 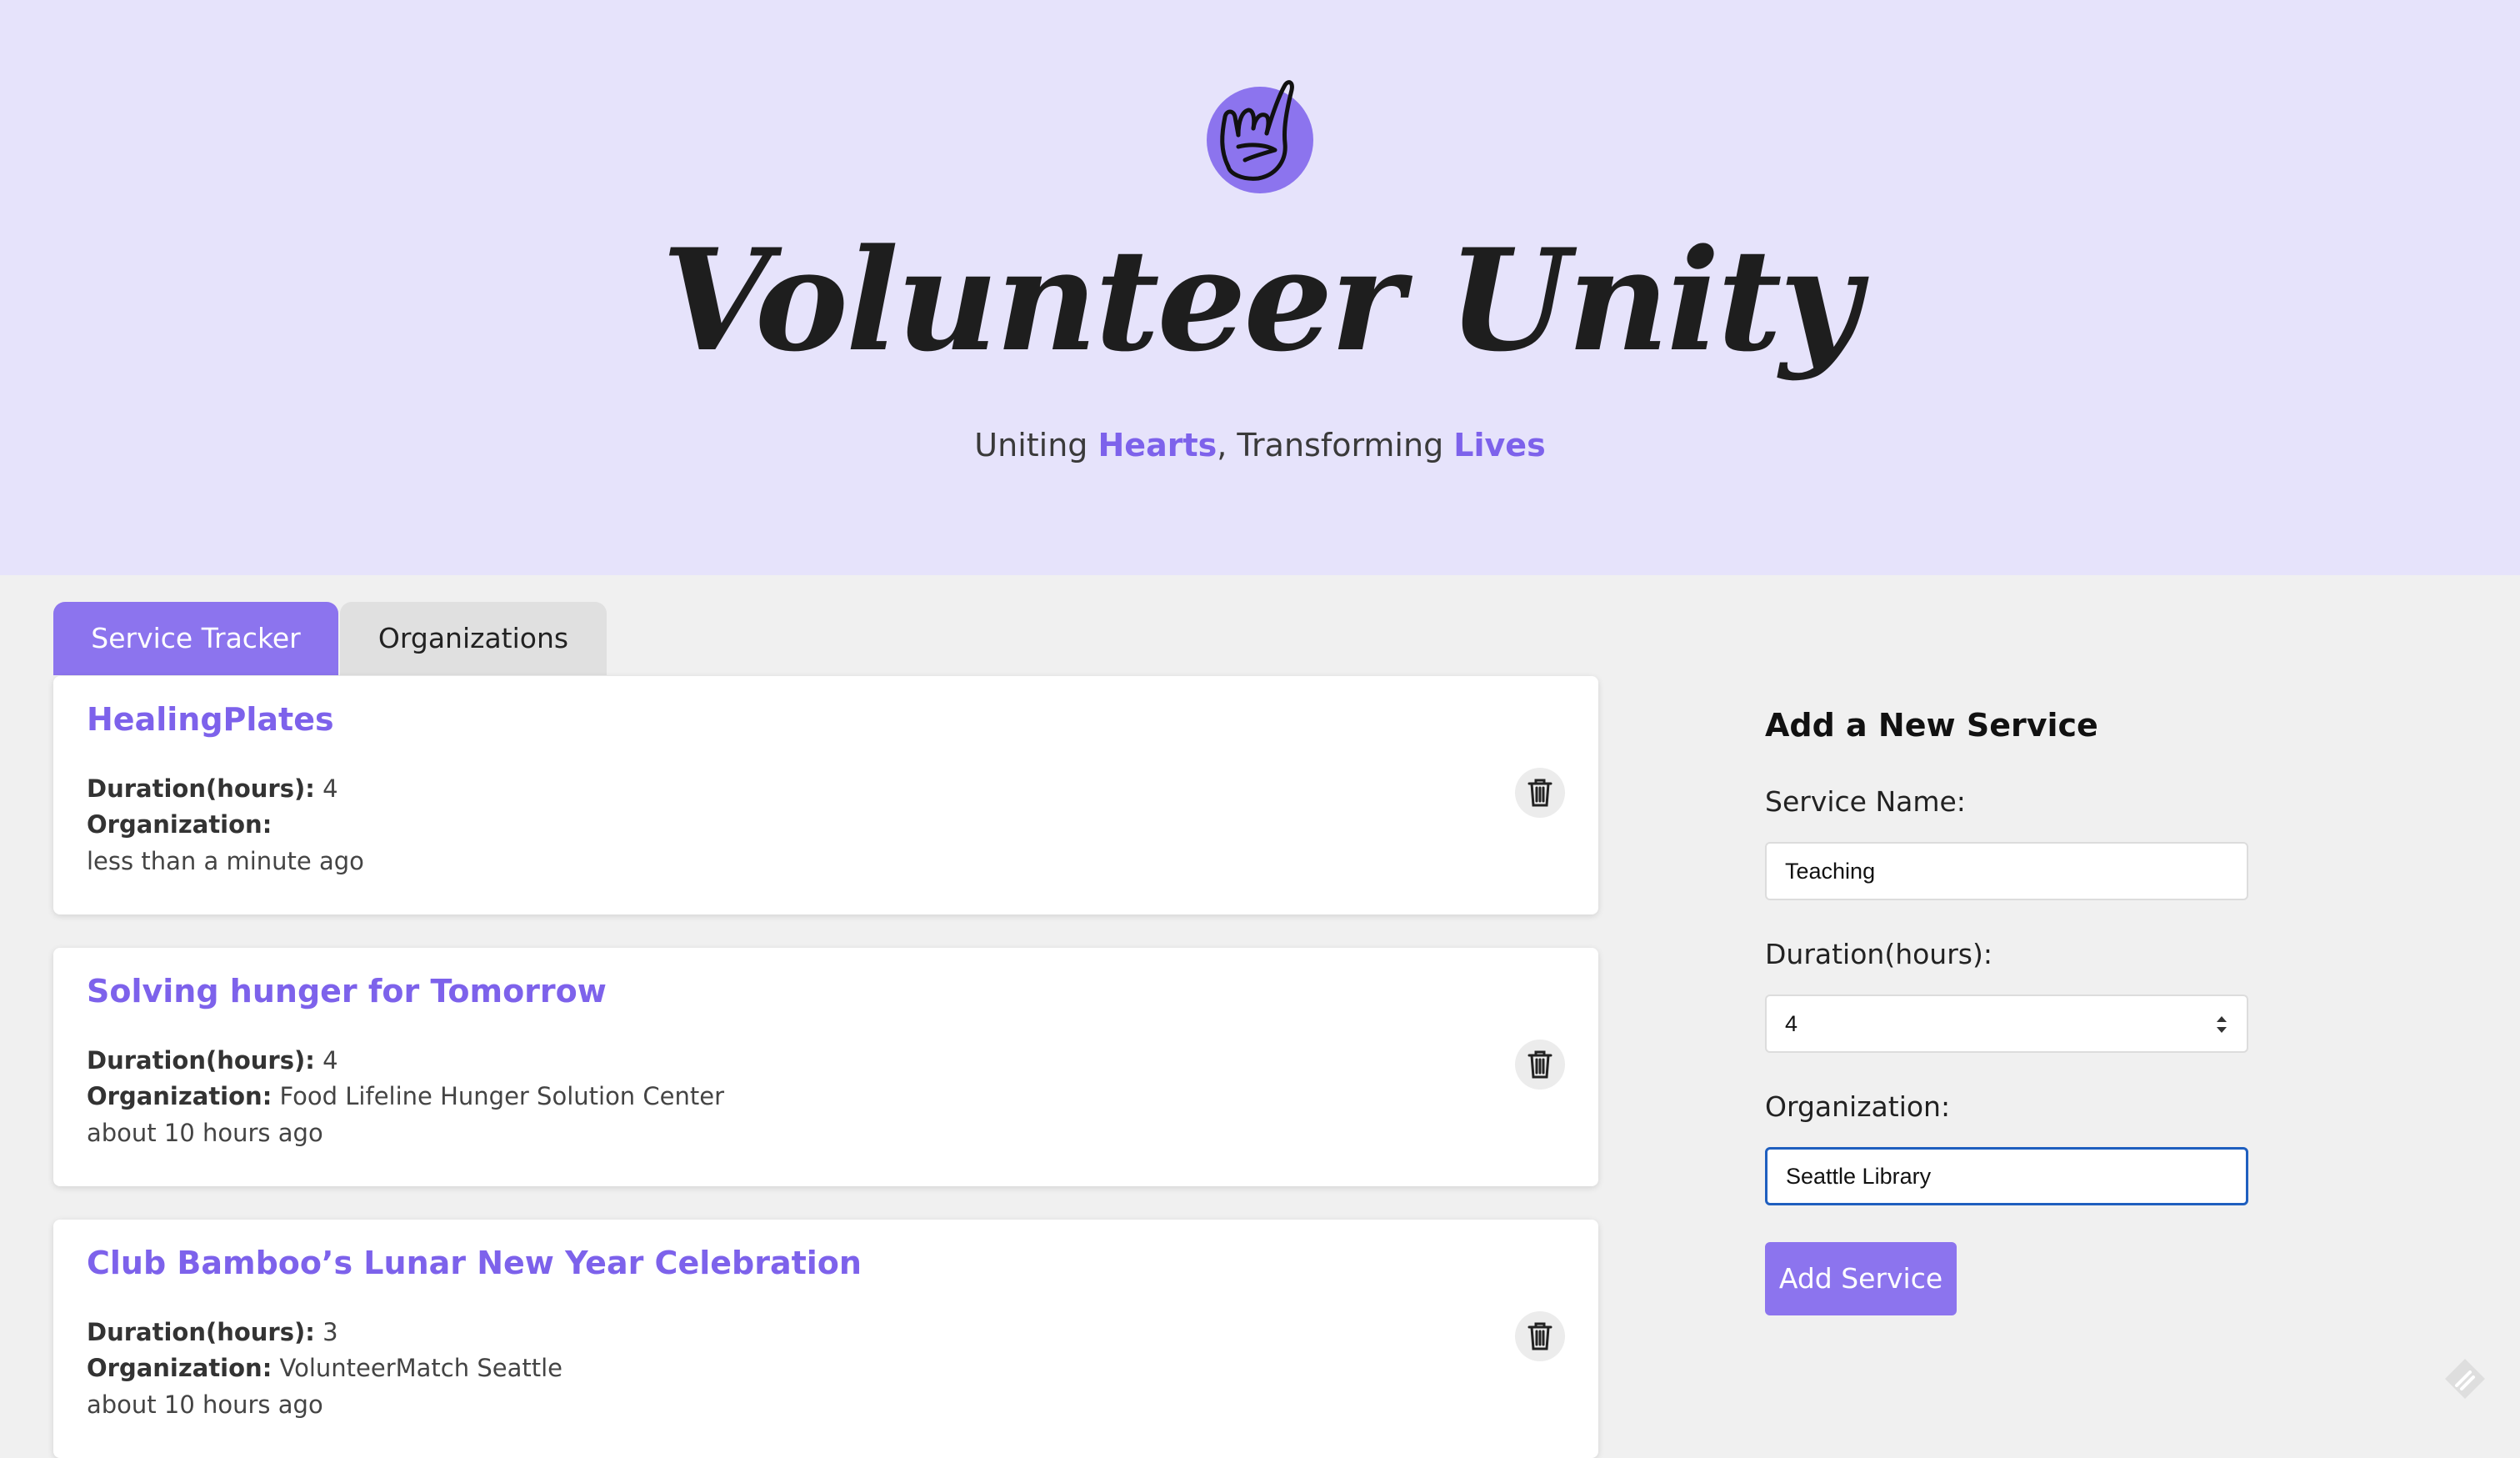 What do you see at coordinates (474, 1263) in the screenshot?
I see `service-name: Club Bamboo’s Lunar New Year Celebration` at bounding box center [474, 1263].